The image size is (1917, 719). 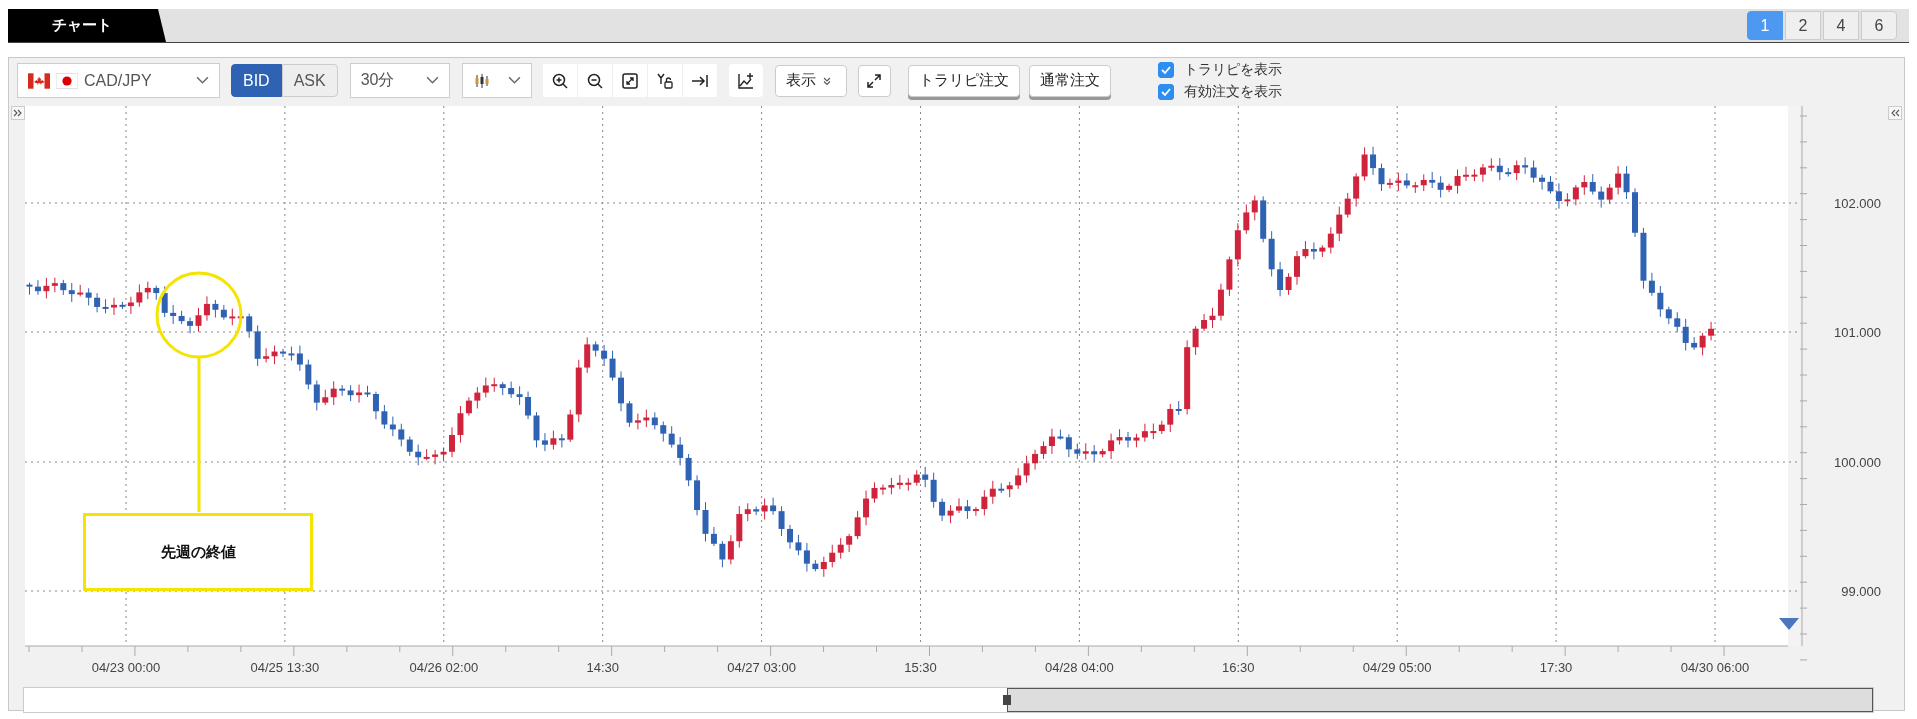 I want to click on collapse-right-panel-icon, so click(x=1894, y=113).